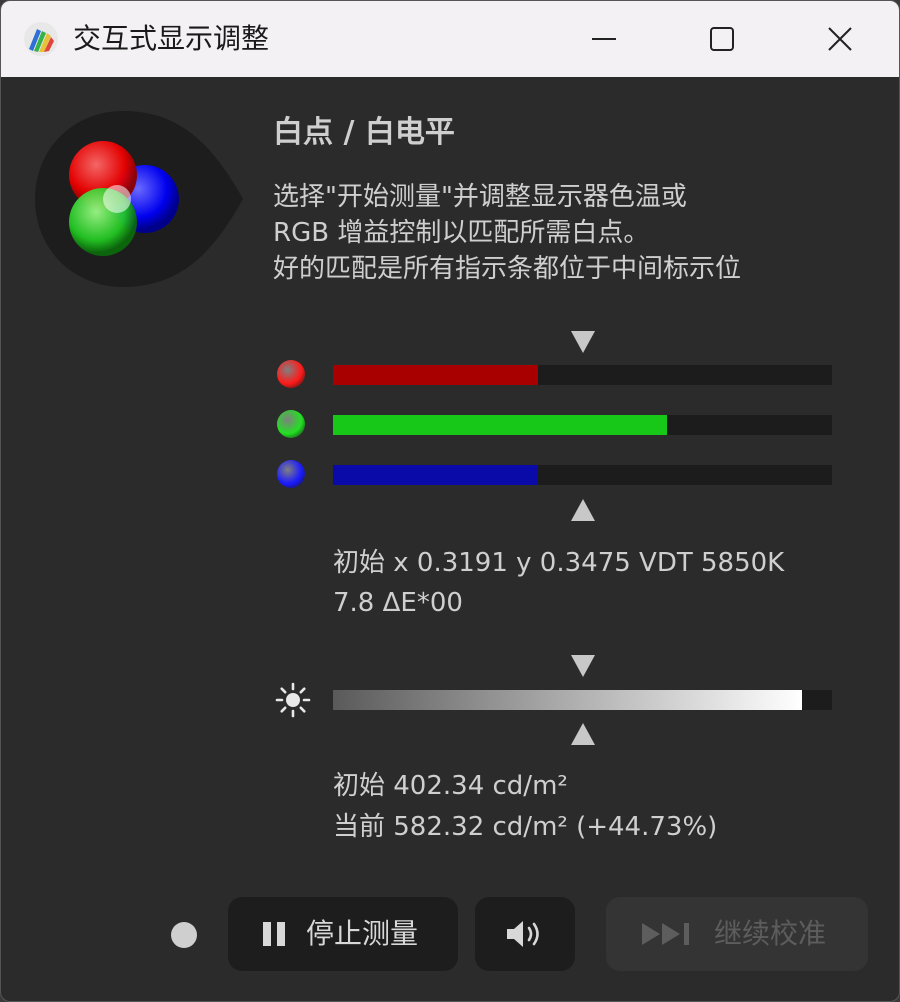 This screenshot has width=900, height=1002. What do you see at coordinates (665, 934) in the screenshot?
I see `skip-forward-icon` at bounding box center [665, 934].